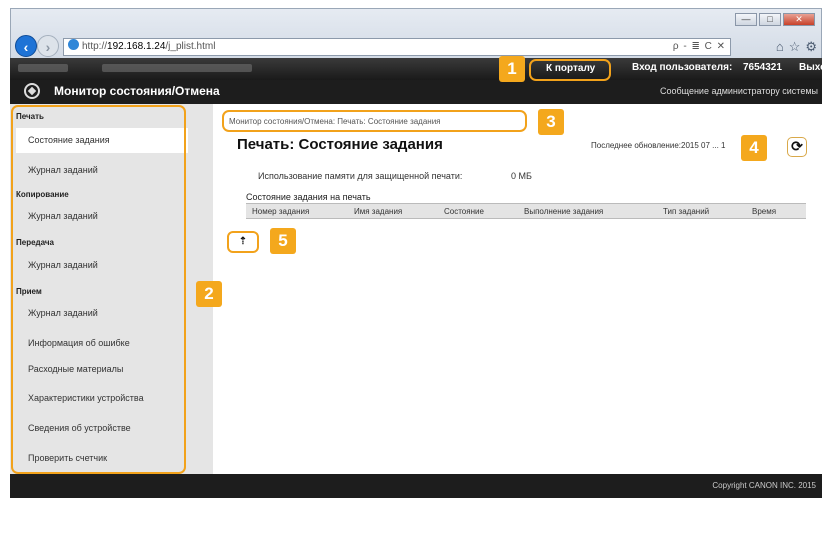 The width and height of the screenshot is (832, 539). What do you see at coordinates (658, 145) in the screenshot?
I see `last-updated-text: Последнее обновление:2015 07 ... 1` at bounding box center [658, 145].